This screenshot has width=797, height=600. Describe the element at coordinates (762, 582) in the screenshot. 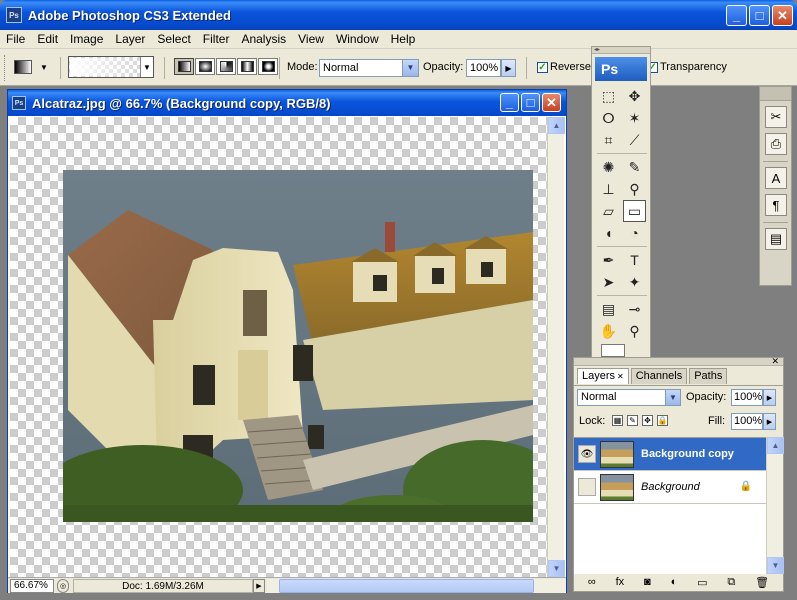

I see `trash-icon: 🗑` at that location.